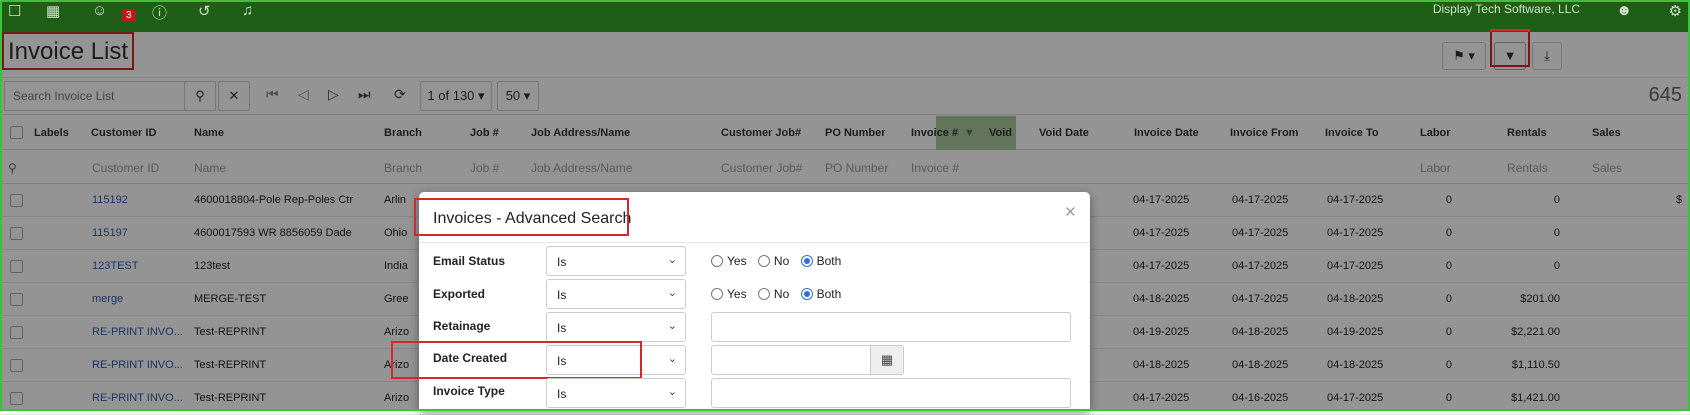  What do you see at coordinates (717, 261) in the screenshot?
I see `email-status-yes-radio` at bounding box center [717, 261].